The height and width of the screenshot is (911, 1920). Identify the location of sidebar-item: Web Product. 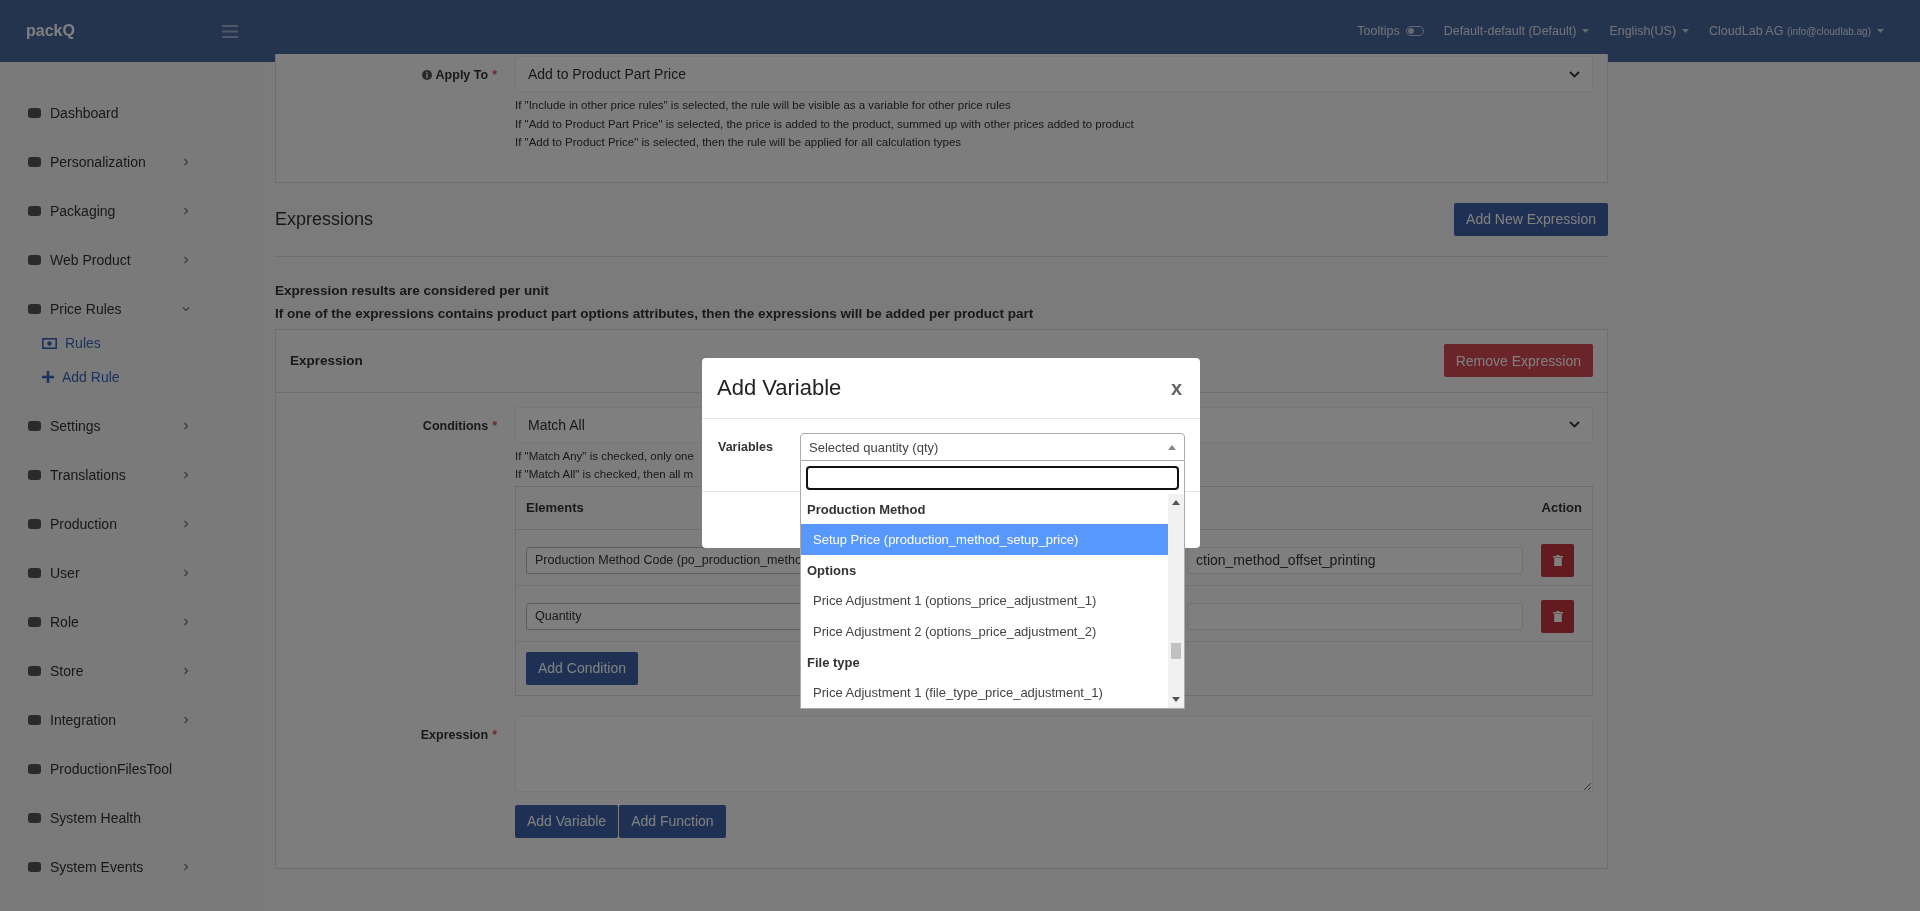
(129, 259).